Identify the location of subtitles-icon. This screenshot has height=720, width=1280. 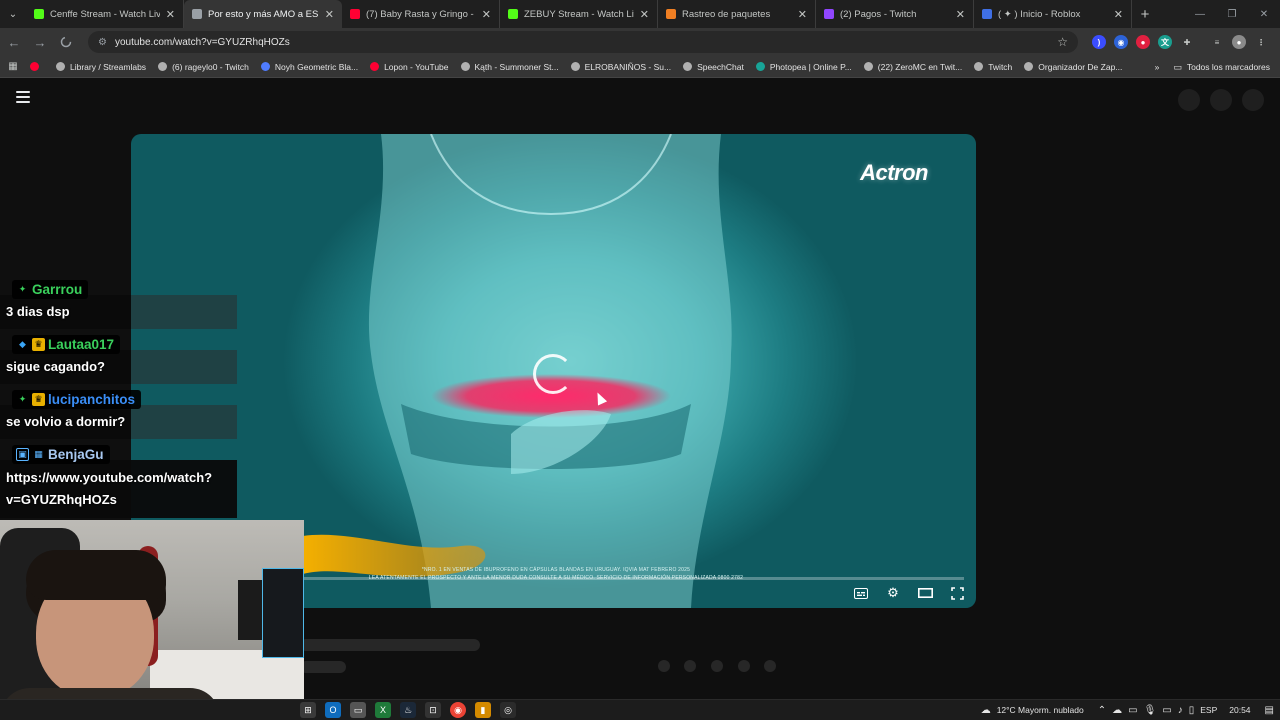
(861, 593).